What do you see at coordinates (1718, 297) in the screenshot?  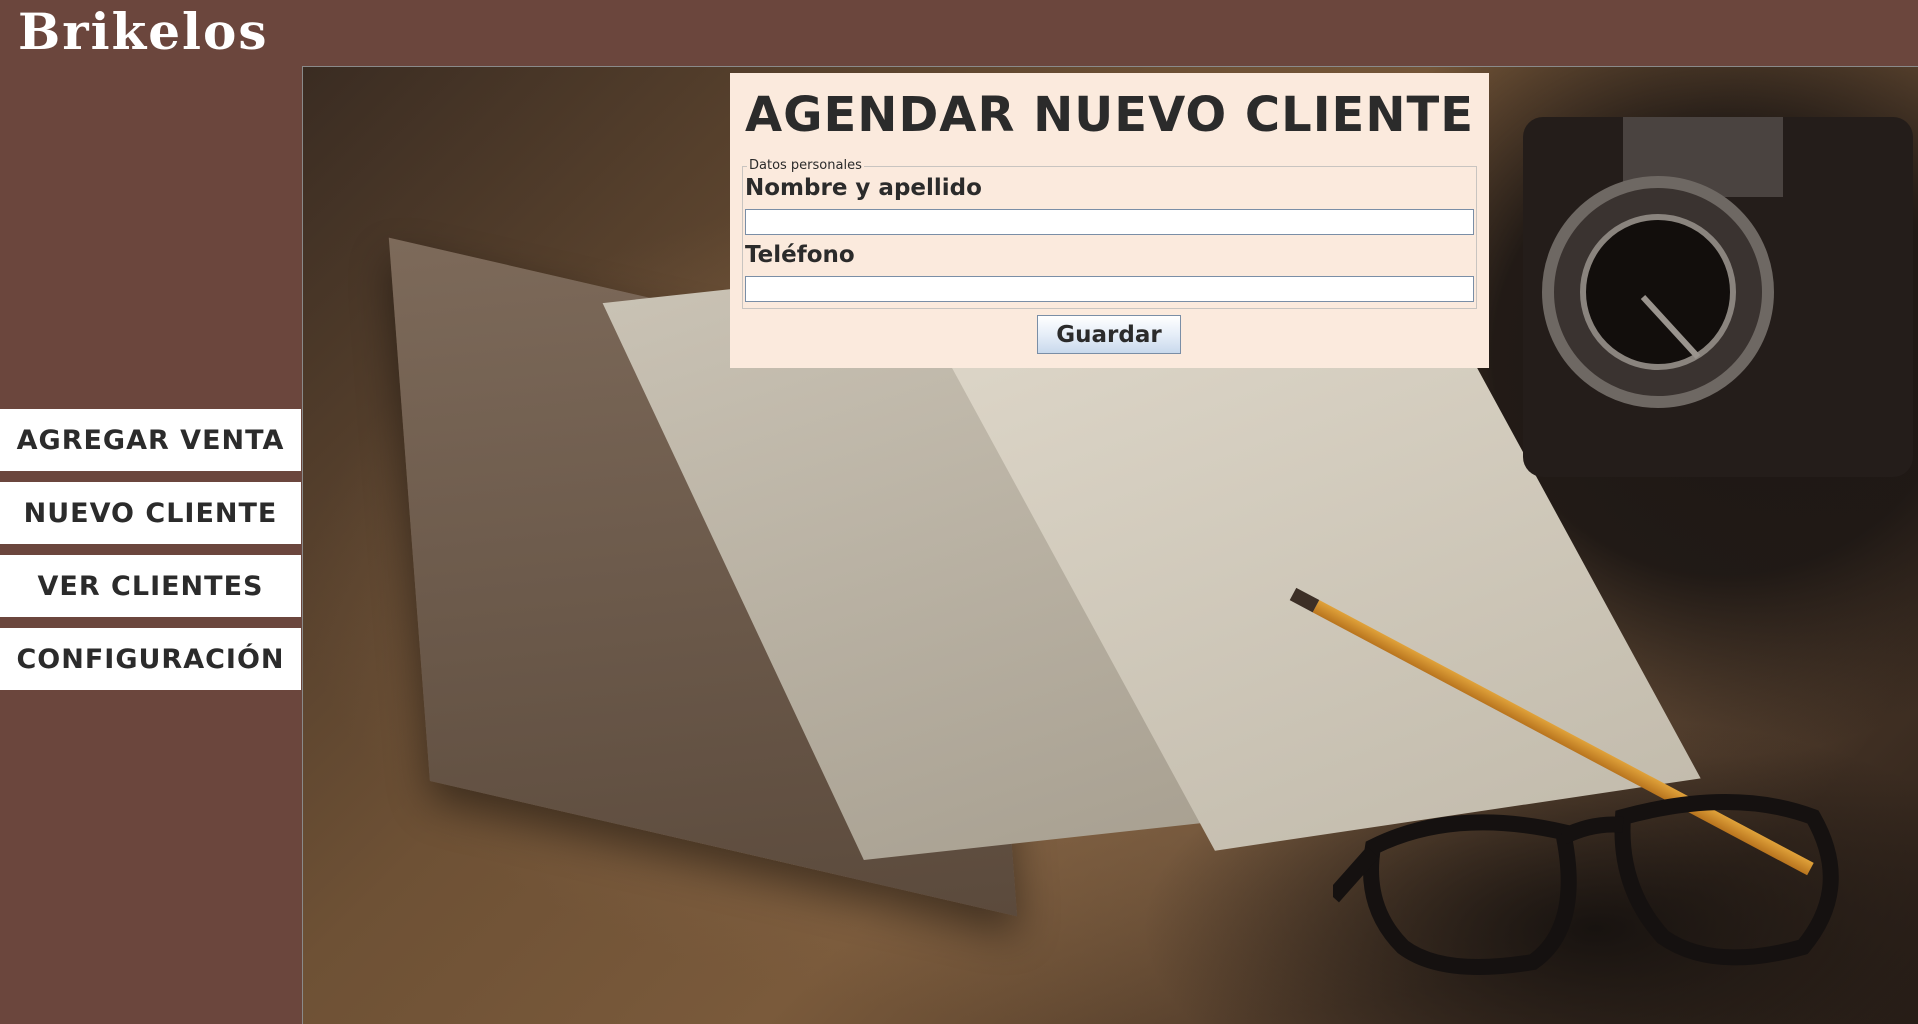 I see `camera-image` at bounding box center [1718, 297].